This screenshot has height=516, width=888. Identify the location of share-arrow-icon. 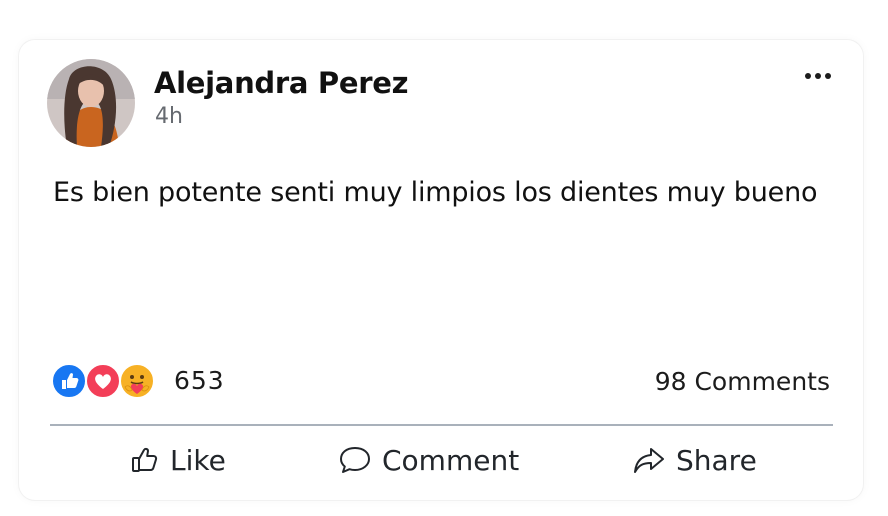
(649, 460).